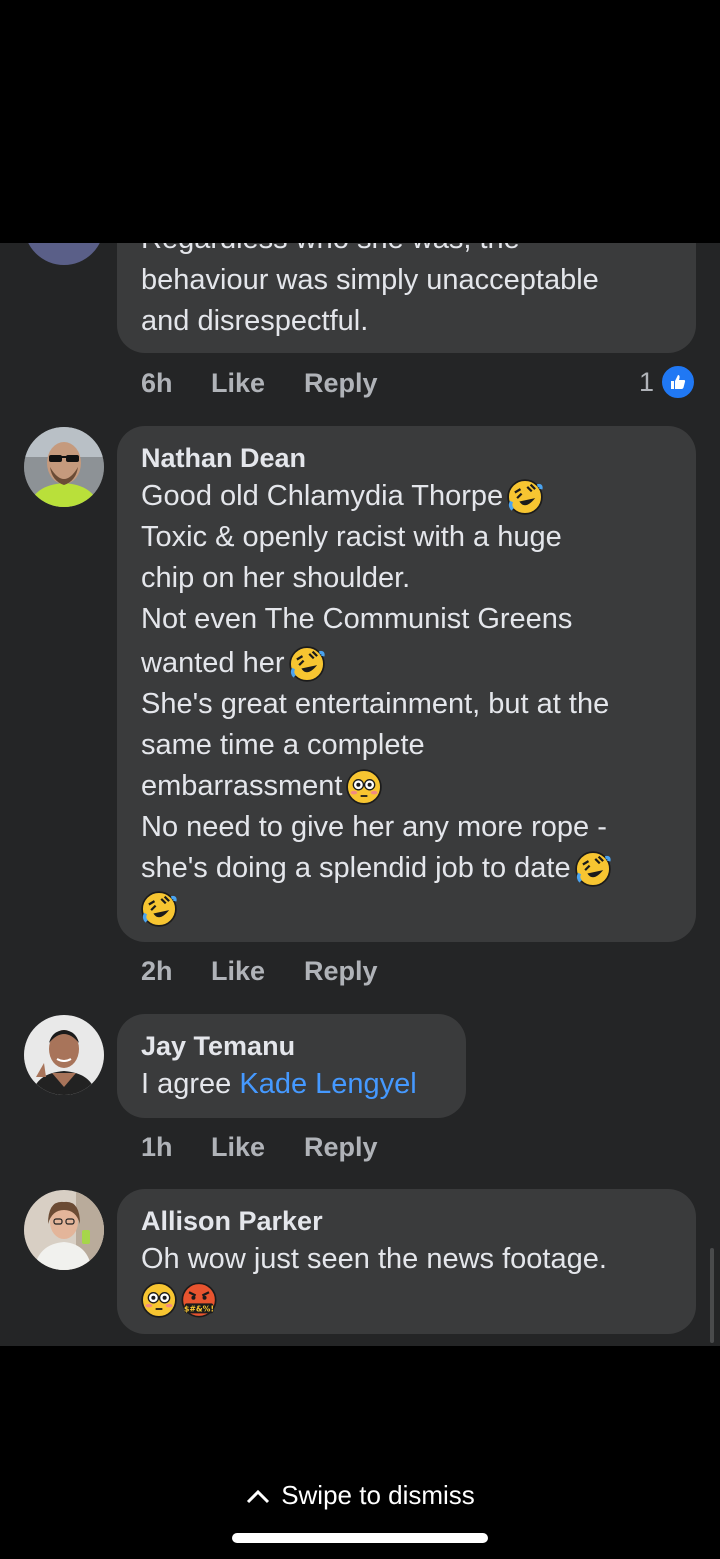 The width and height of the screenshot is (720, 1559). Describe the element at coordinates (291, 1046) in the screenshot. I see `comment-author: Jay Temanu` at that location.